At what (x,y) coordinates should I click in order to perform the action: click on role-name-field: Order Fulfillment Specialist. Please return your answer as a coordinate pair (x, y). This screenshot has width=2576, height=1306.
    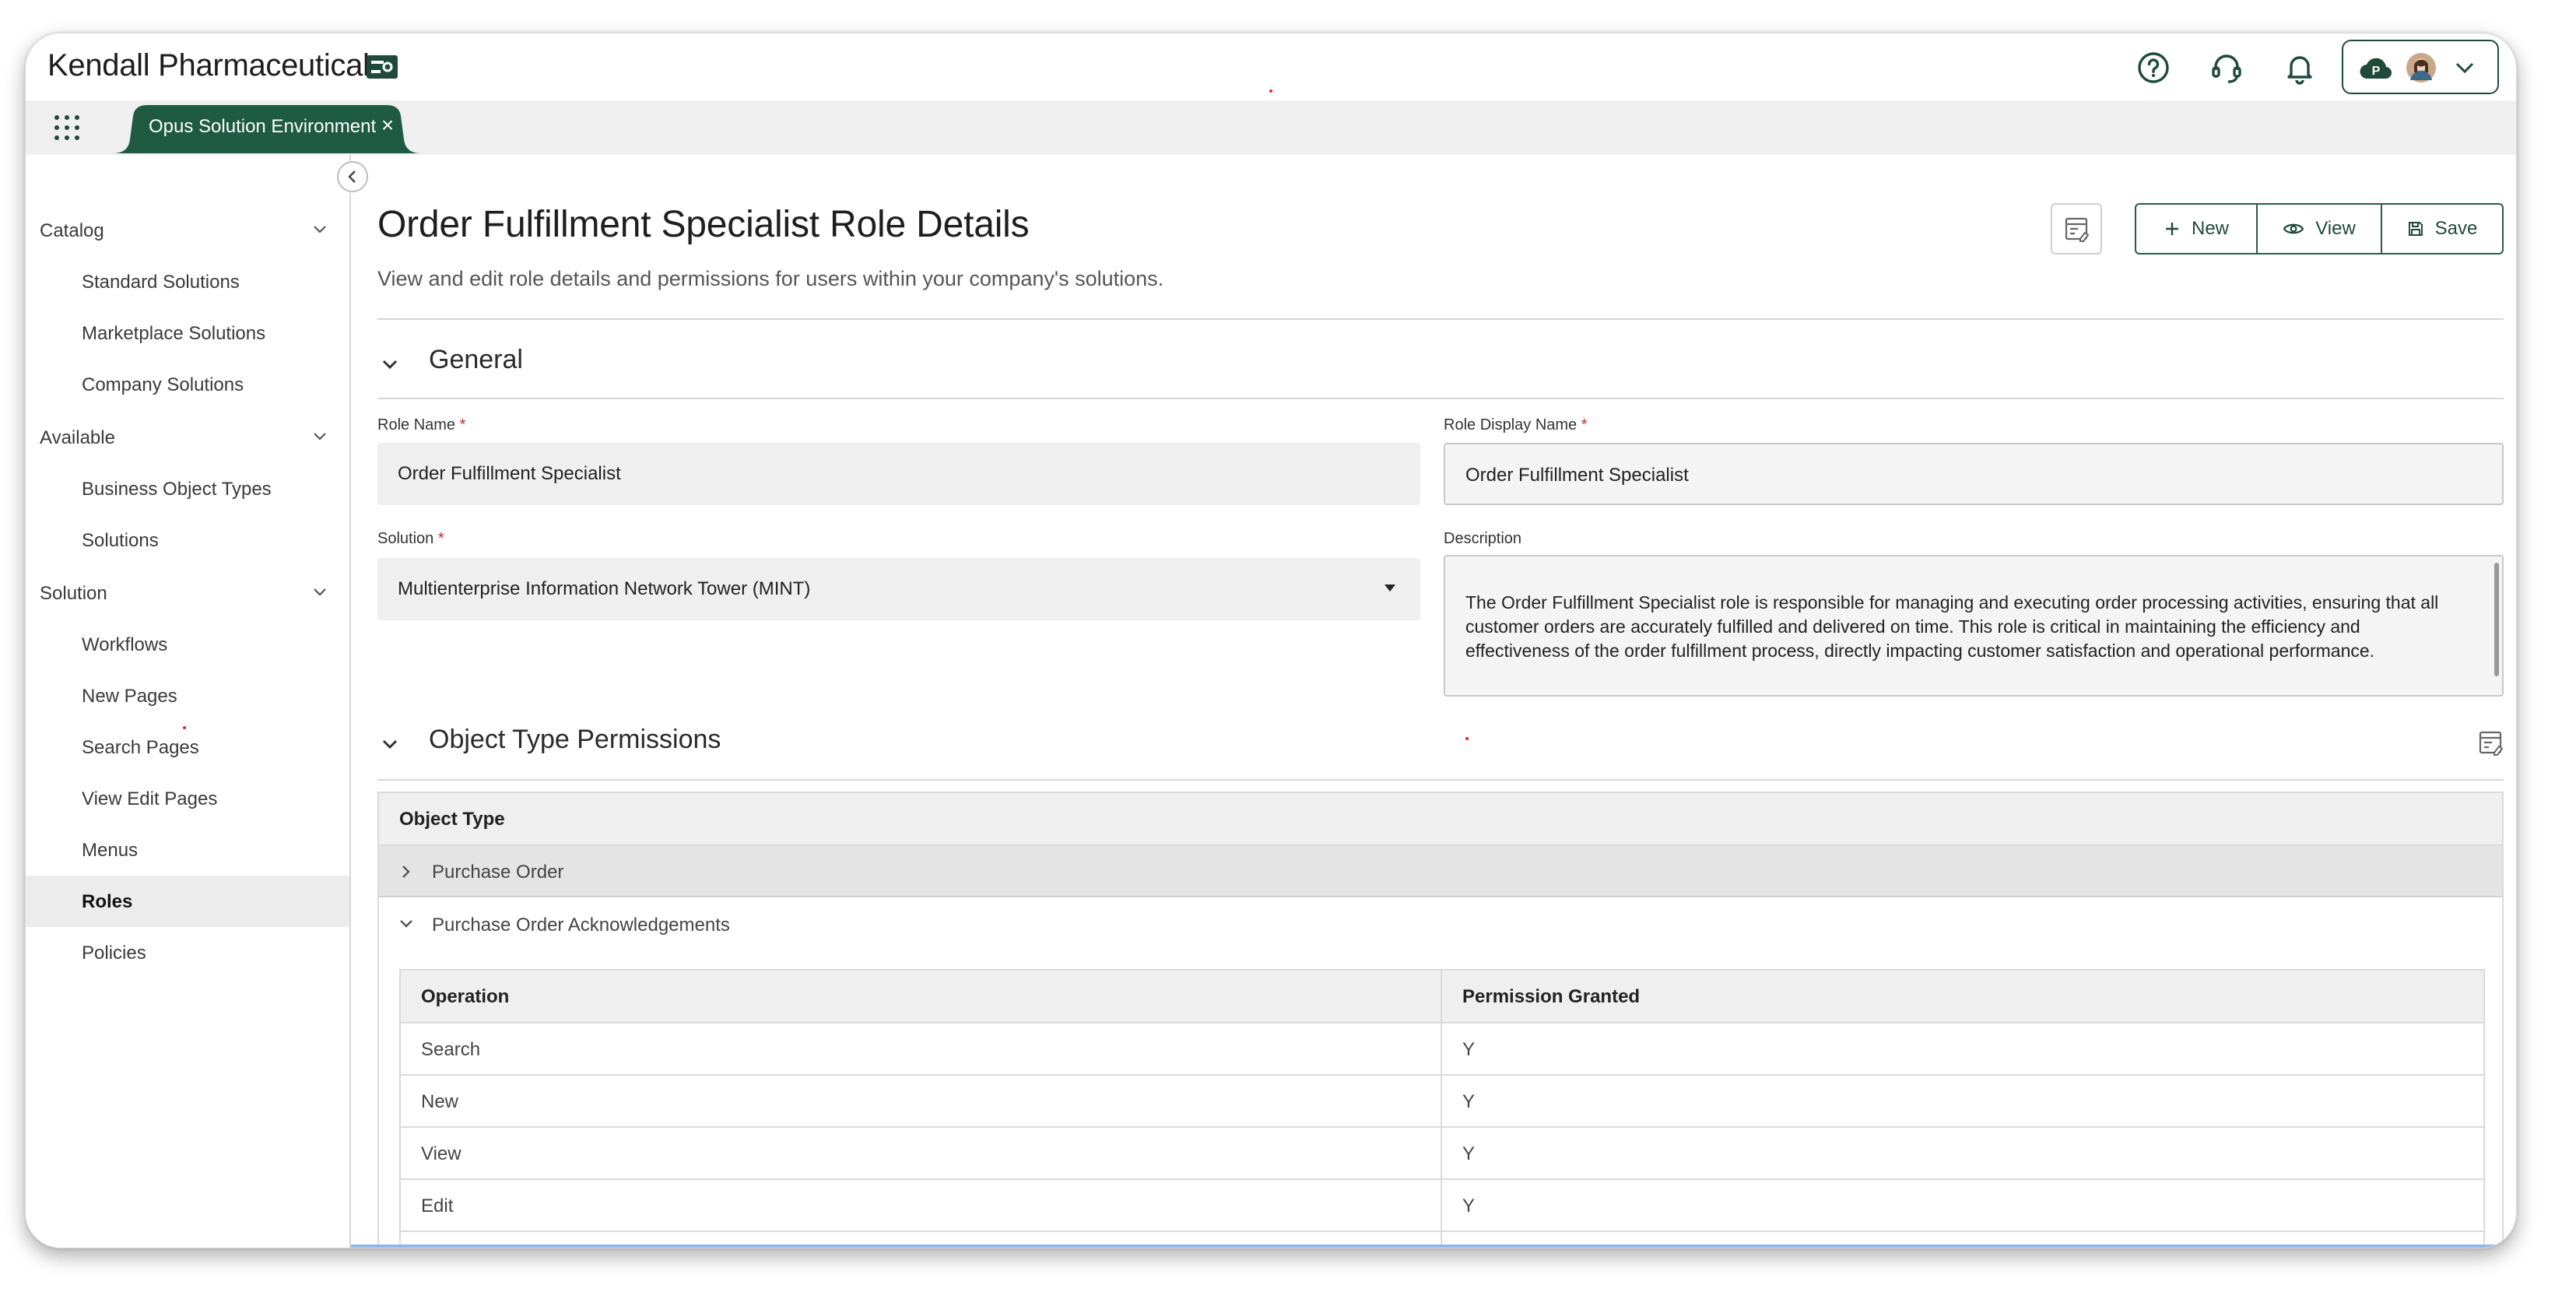
    Looking at the image, I should click on (899, 474).